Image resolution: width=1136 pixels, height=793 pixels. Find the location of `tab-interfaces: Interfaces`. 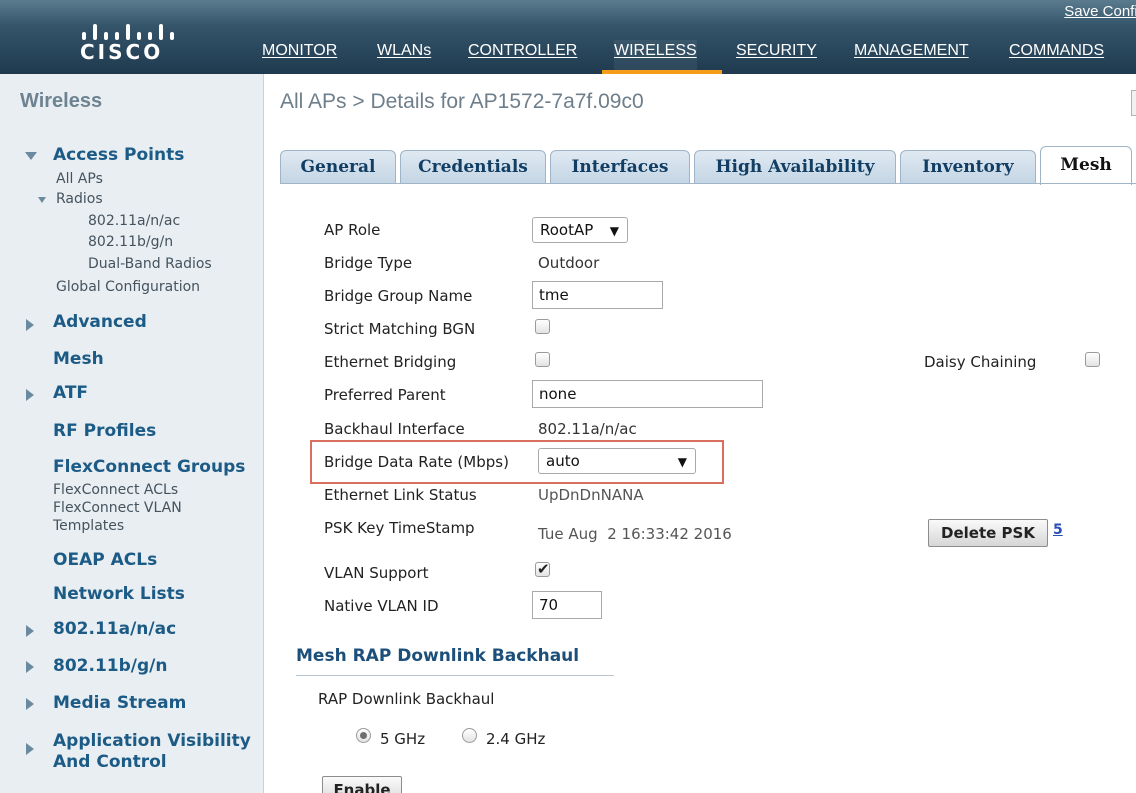

tab-interfaces: Interfaces is located at coordinates (620, 167).